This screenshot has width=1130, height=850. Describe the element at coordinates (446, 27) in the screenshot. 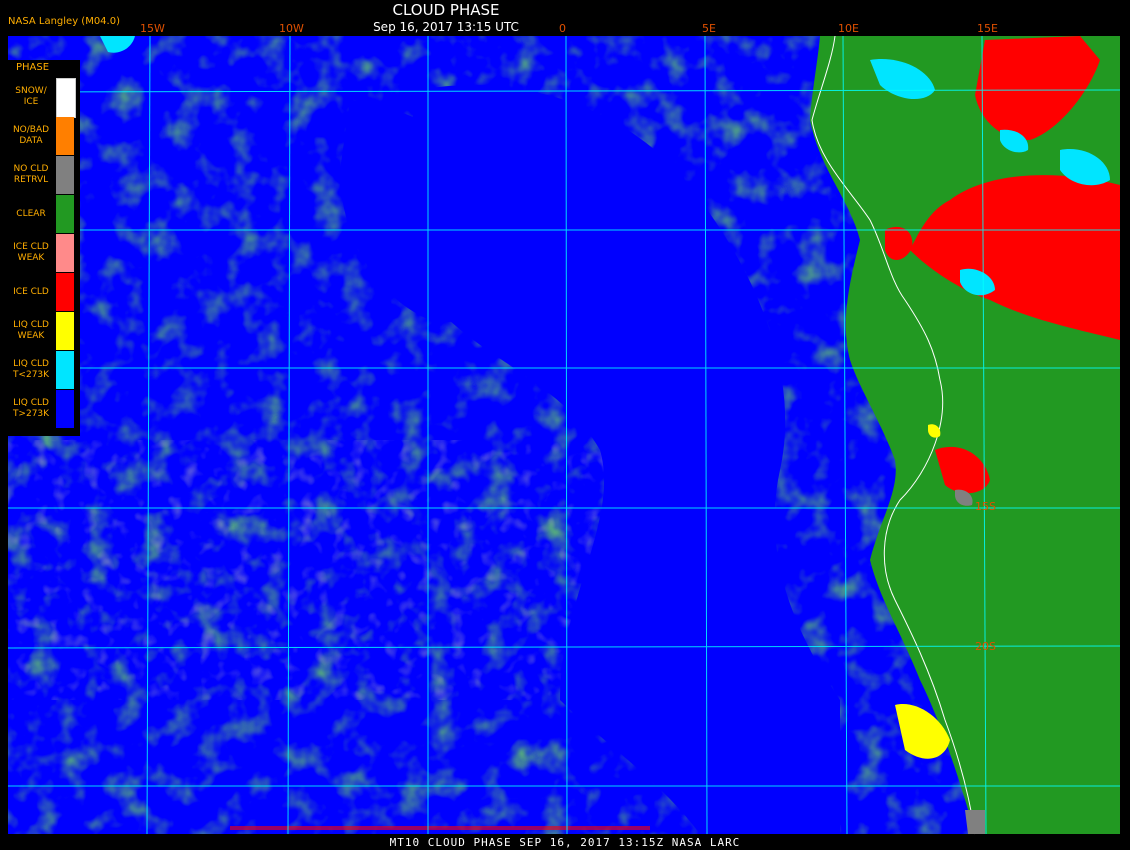

I see `map-datetime: Sep 16, 2017 13:15 UTC` at that location.